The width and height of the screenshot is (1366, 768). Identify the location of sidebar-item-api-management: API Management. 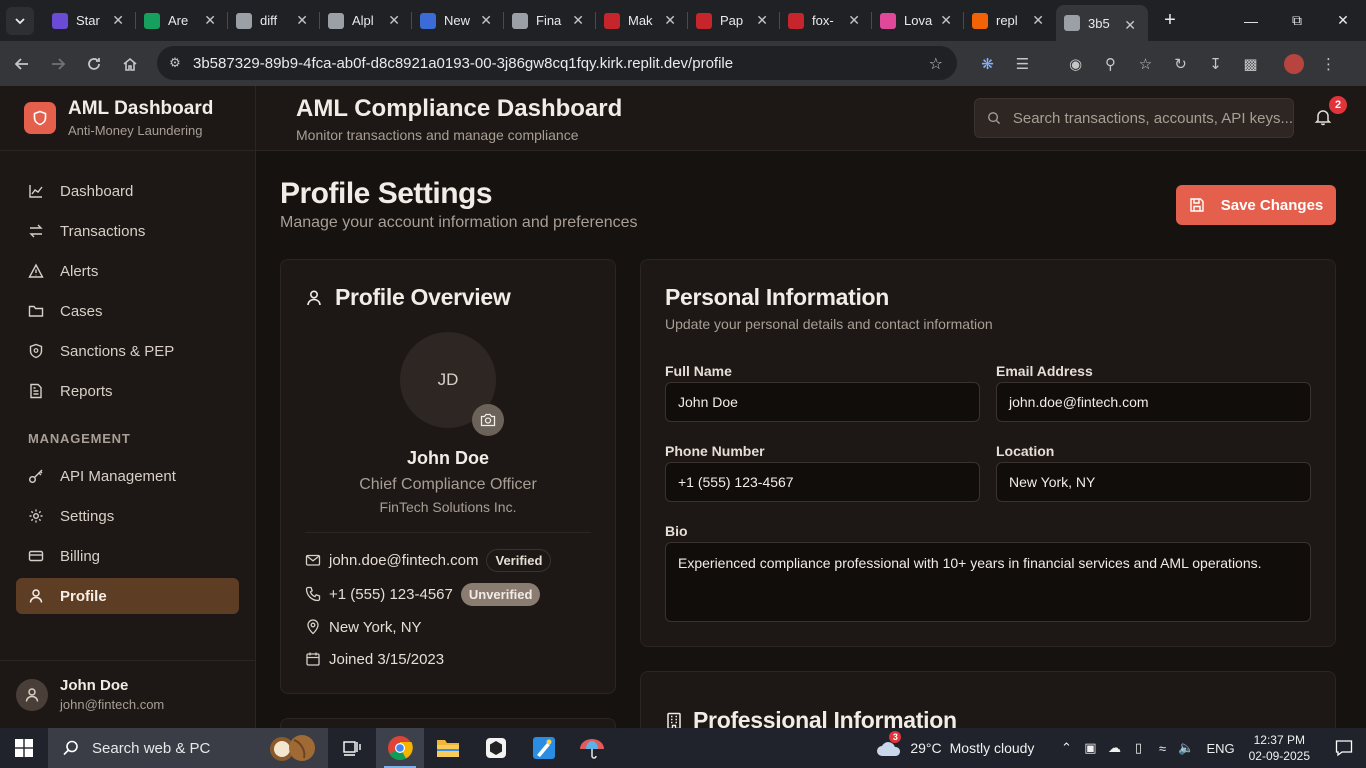
(127, 476).